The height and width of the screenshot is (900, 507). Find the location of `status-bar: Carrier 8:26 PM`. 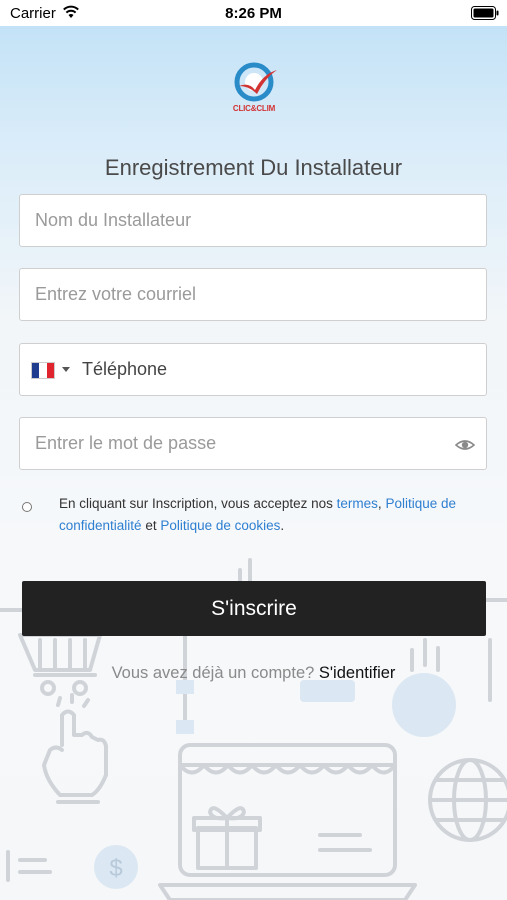

status-bar: Carrier 8:26 PM is located at coordinates (253, 13).